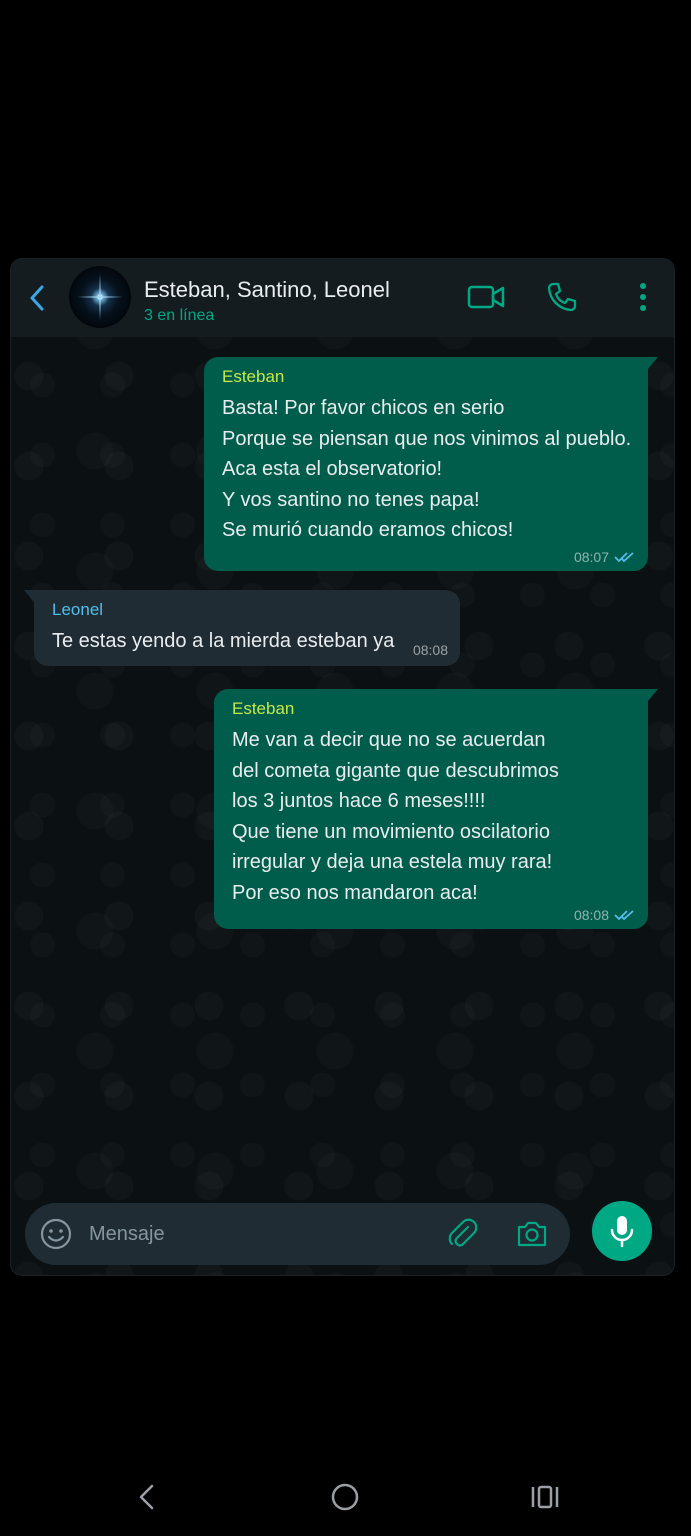 The height and width of the screenshot is (1536, 691). What do you see at coordinates (332, 469) in the screenshot?
I see `message-text: Aca esta el observatorio!` at bounding box center [332, 469].